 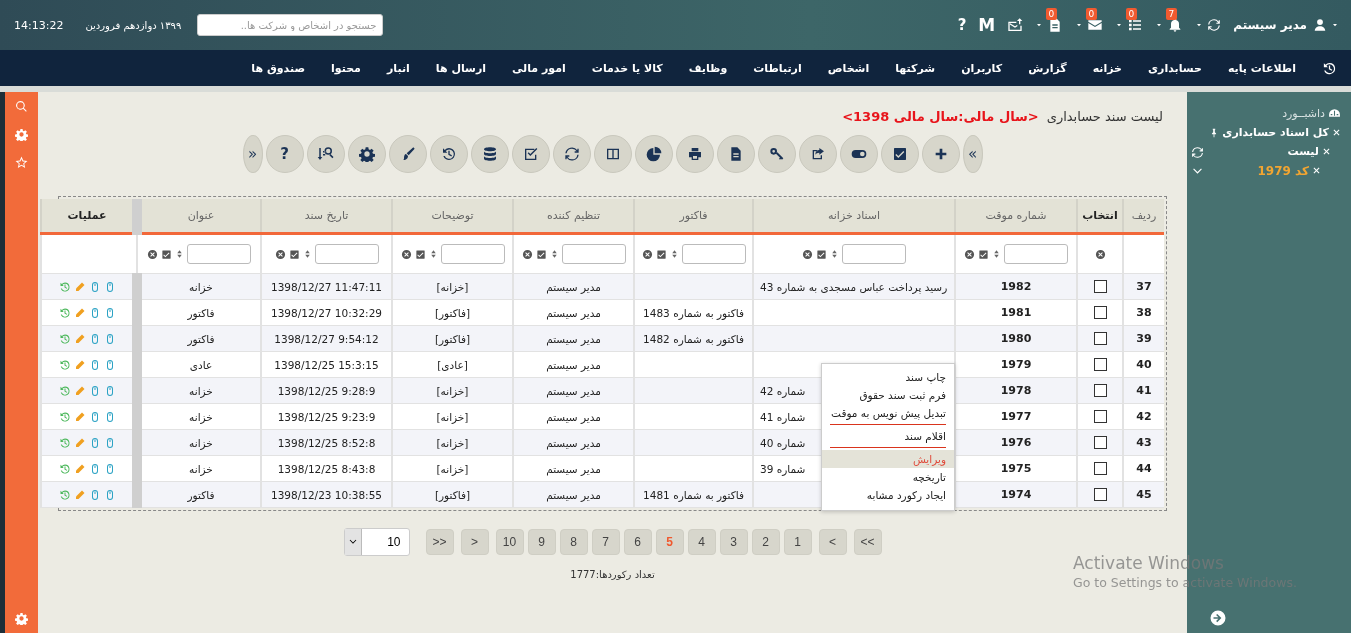 I want to click on tree-item: لیست, so click(x=1303, y=151).